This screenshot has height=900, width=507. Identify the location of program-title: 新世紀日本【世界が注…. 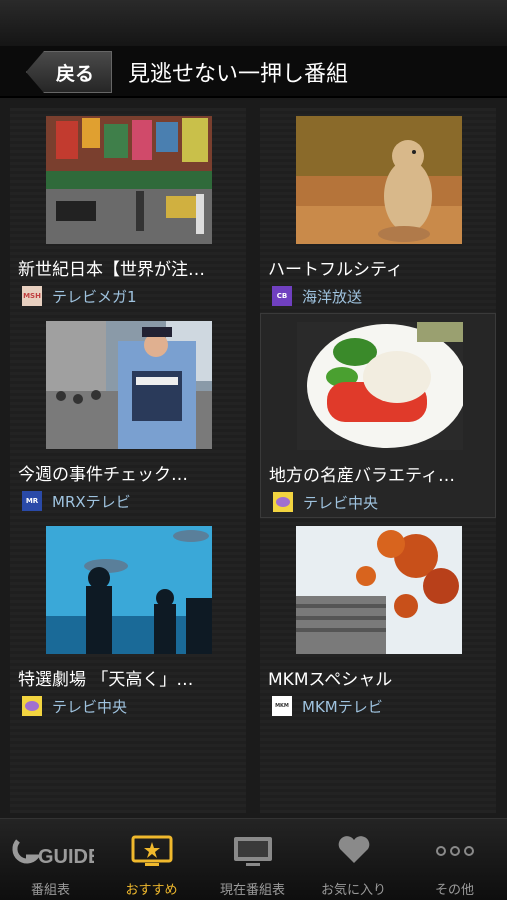
(111, 270).